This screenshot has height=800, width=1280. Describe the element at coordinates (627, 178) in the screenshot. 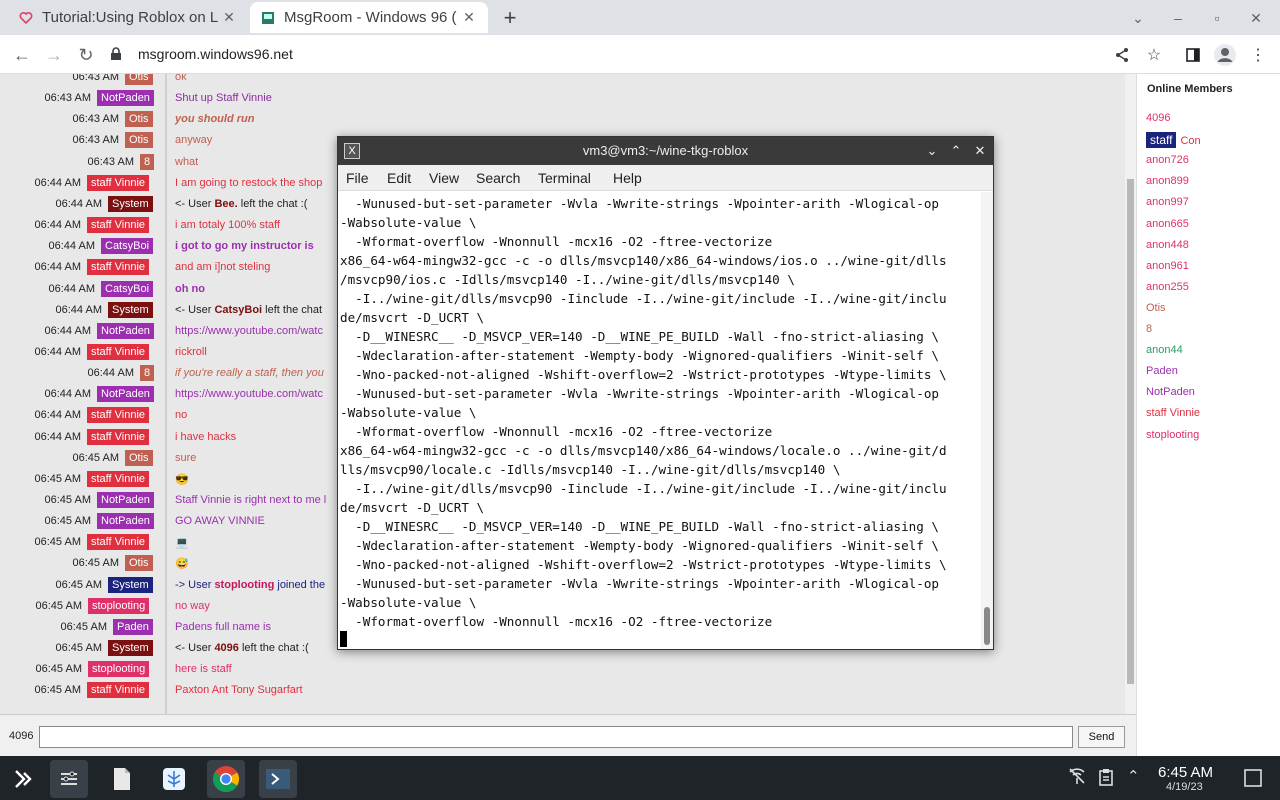

I see `menu-help: Help` at that location.